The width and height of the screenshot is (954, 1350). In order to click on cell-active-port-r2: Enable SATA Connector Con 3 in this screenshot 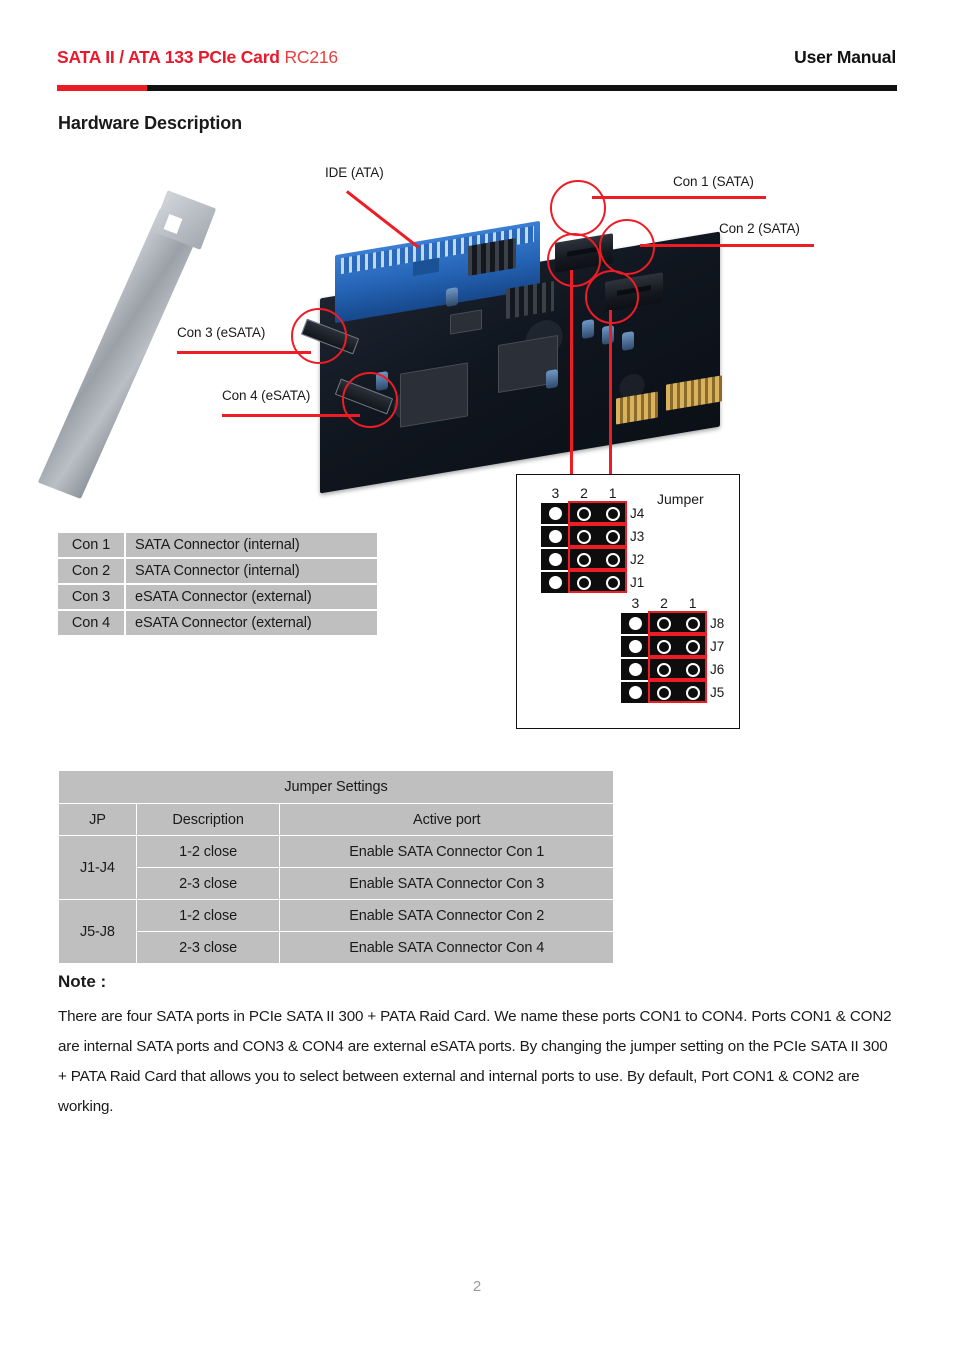, I will do `click(446, 883)`.